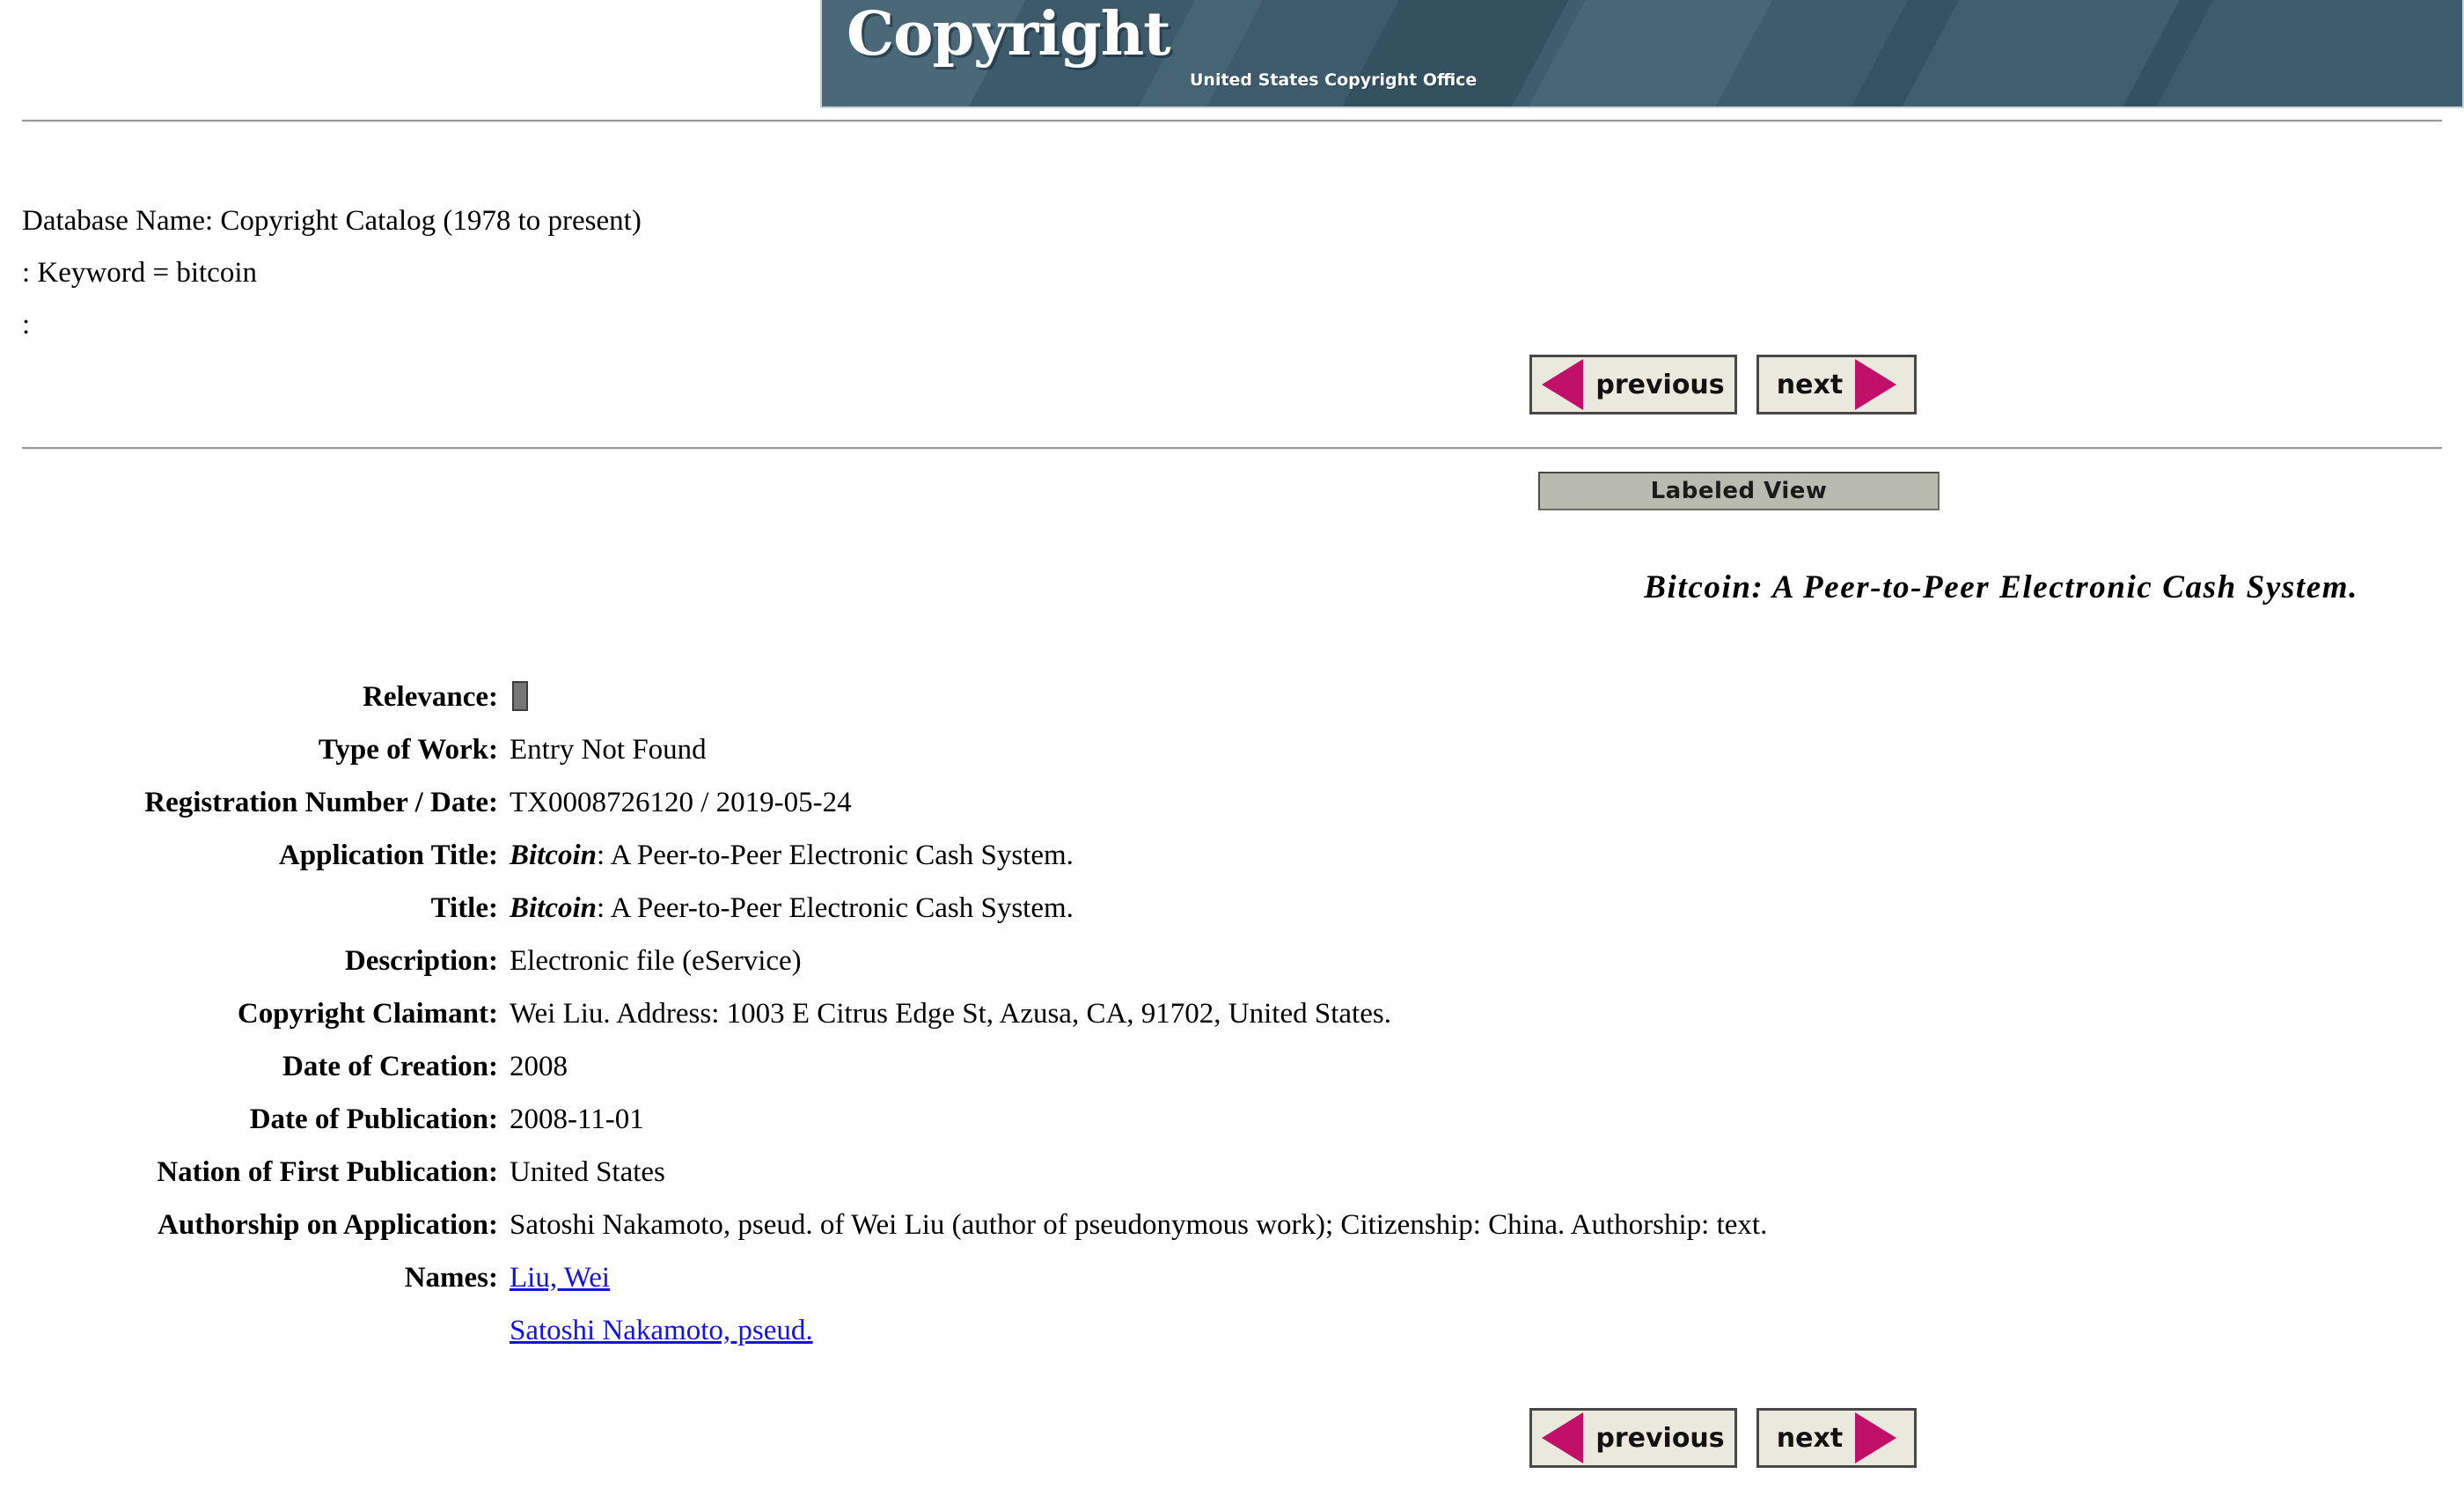  Describe the element at coordinates (1487, 1330) in the screenshot. I see `name-link-satoshi-nakamoto: Satoshi Nakamoto, pseud.` at that location.